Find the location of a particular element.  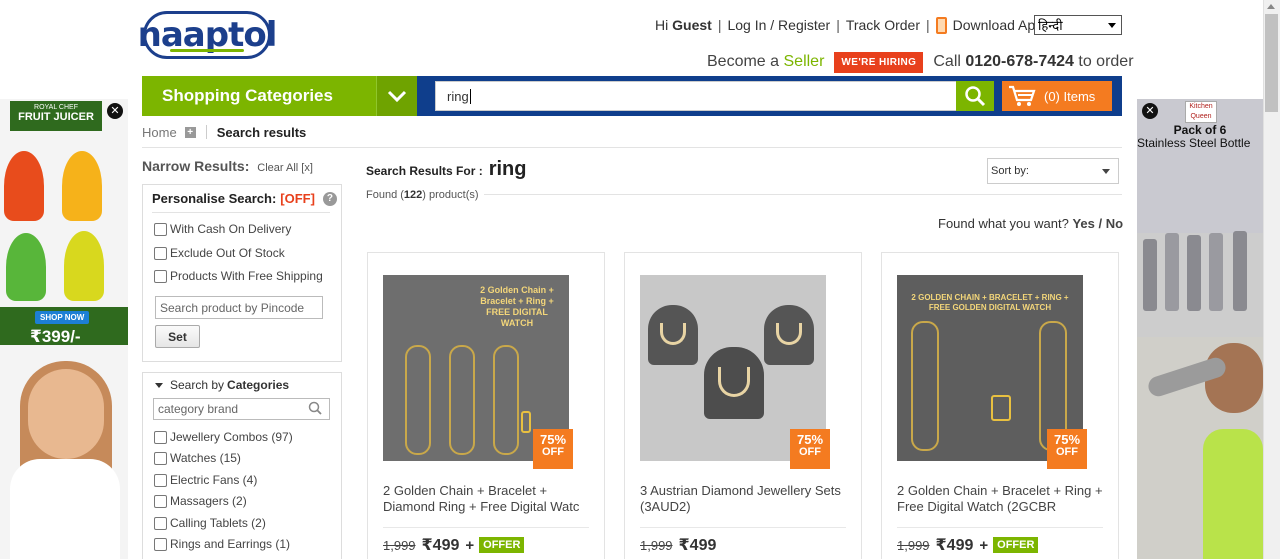

ad-title: FRUIT JUICER is located at coordinates (56, 117).